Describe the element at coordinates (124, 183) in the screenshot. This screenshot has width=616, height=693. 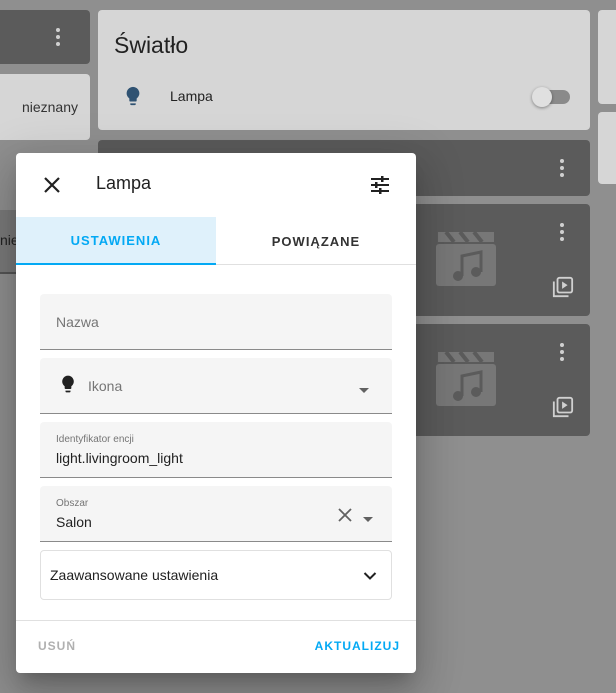
I see `dialog-title: Lampa` at that location.